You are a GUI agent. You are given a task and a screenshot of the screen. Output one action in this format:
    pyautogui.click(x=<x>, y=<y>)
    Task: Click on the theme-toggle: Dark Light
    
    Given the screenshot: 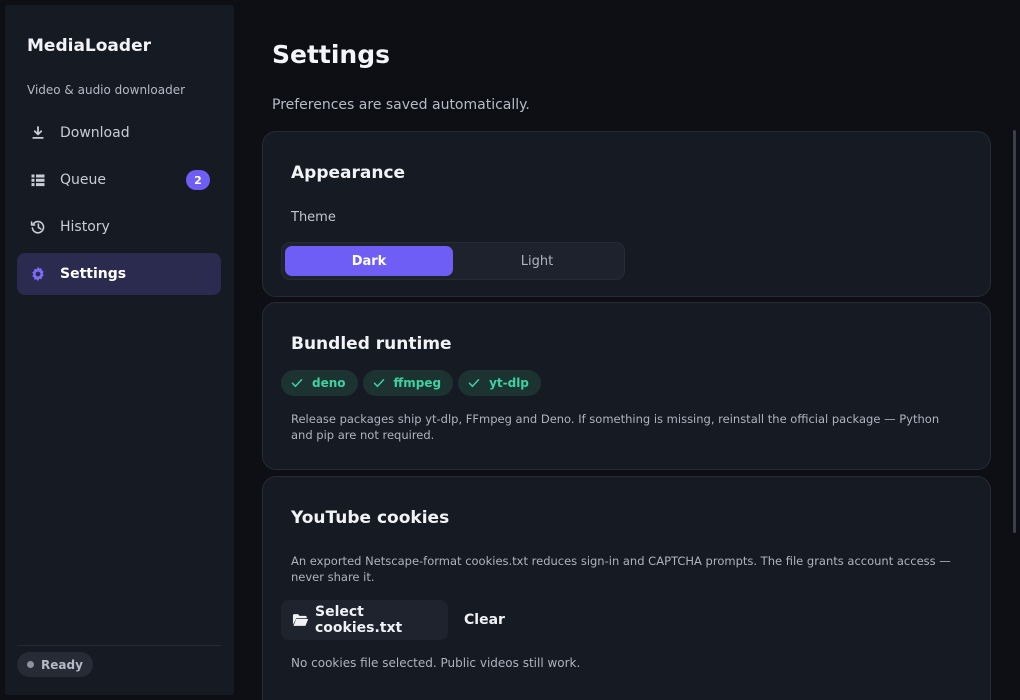 What is the action you would take?
    pyautogui.click(x=453, y=261)
    